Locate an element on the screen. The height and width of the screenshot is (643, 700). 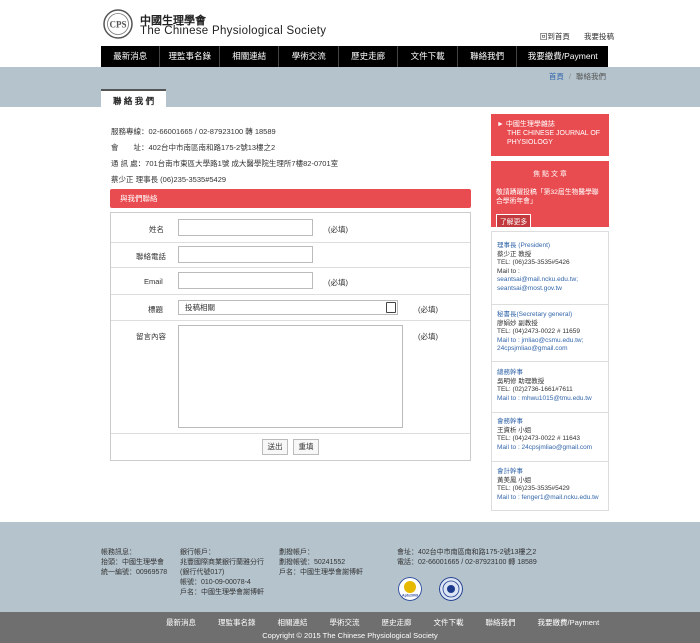
focus-article-line1: 敬請踴躍投稿「第32屆生物醫學聯 is located at coordinates (547, 192).